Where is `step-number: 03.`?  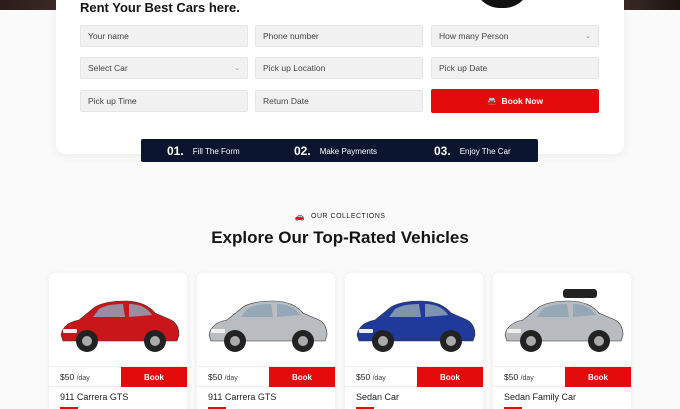 step-number: 03. is located at coordinates (442, 151).